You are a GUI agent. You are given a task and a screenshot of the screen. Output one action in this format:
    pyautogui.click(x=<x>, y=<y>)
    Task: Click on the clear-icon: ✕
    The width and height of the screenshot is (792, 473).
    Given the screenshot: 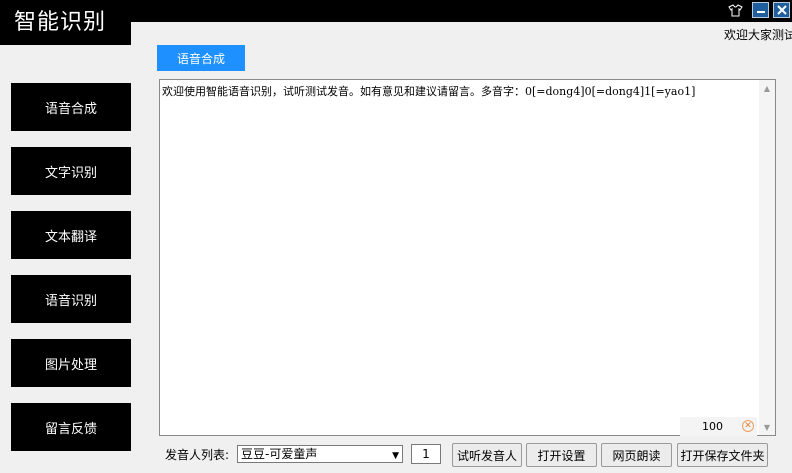 What is the action you would take?
    pyautogui.click(x=748, y=426)
    